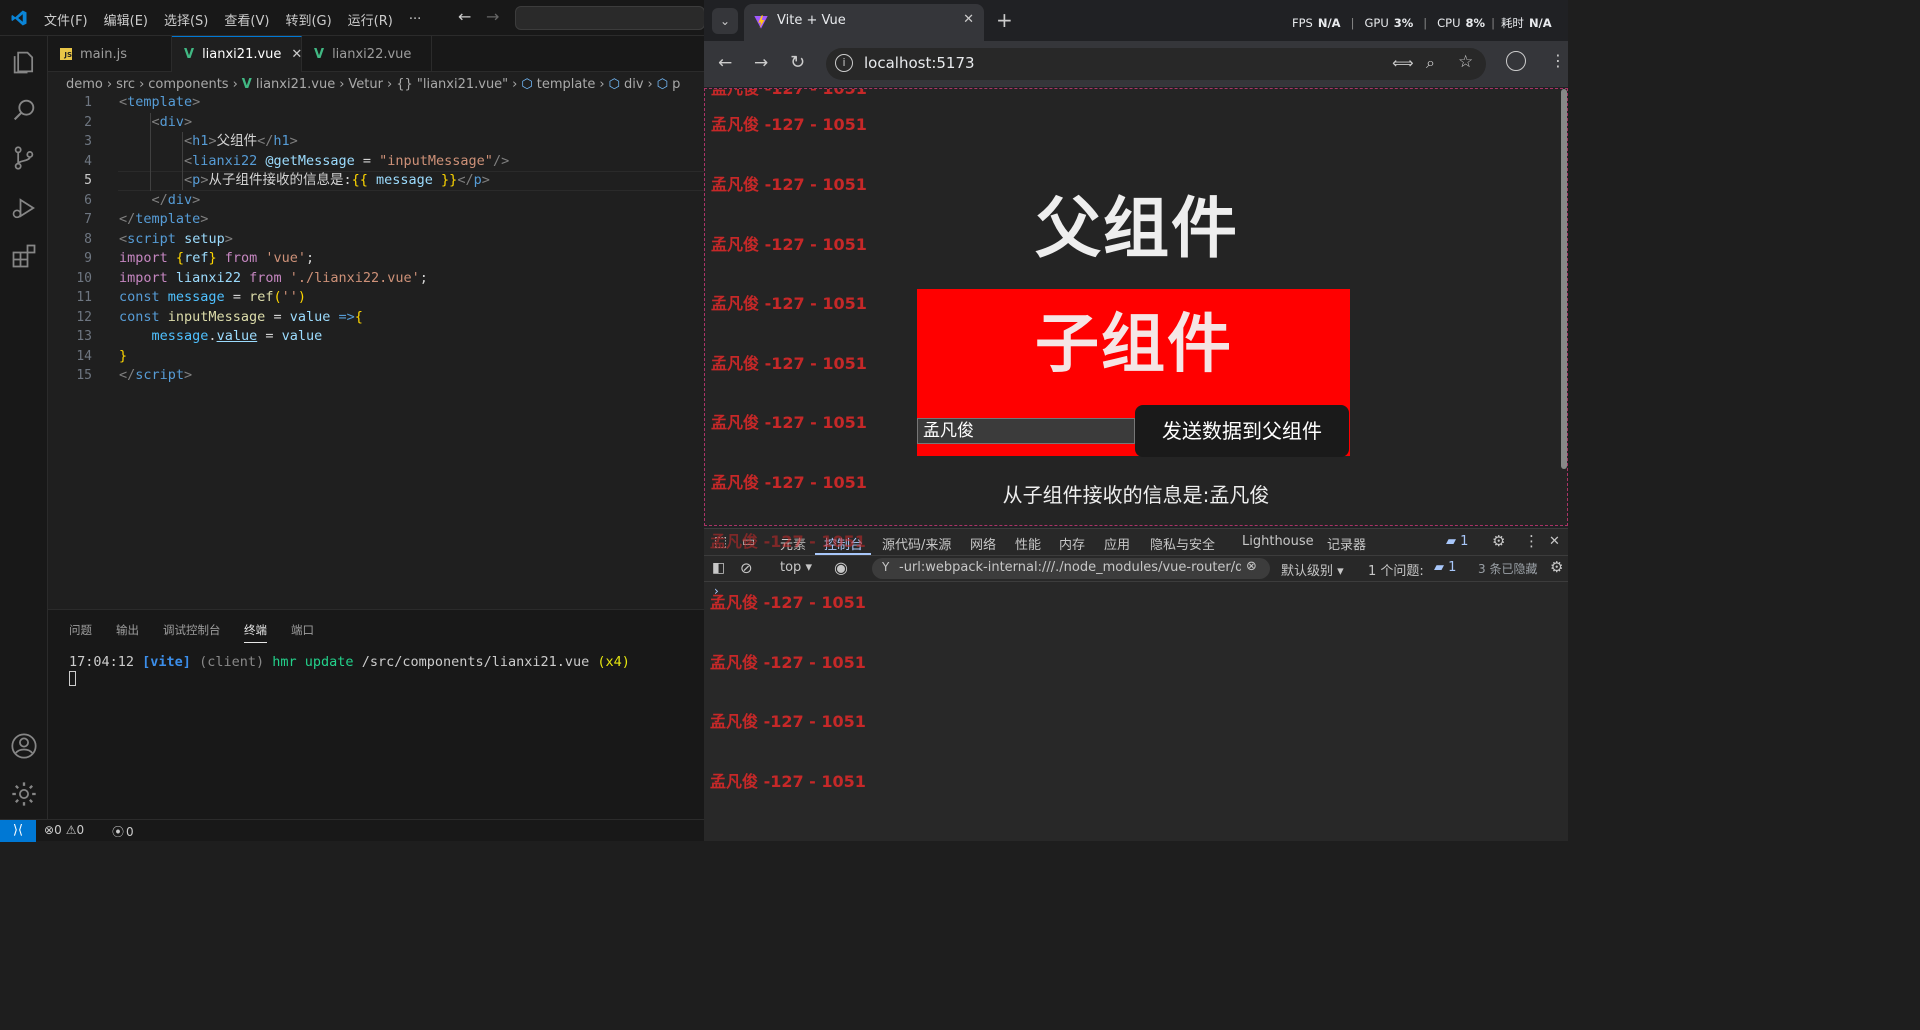 The image size is (1920, 1030). What do you see at coordinates (24, 208) in the screenshot?
I see `run-debug-icon` at bounding box center [24, 208].